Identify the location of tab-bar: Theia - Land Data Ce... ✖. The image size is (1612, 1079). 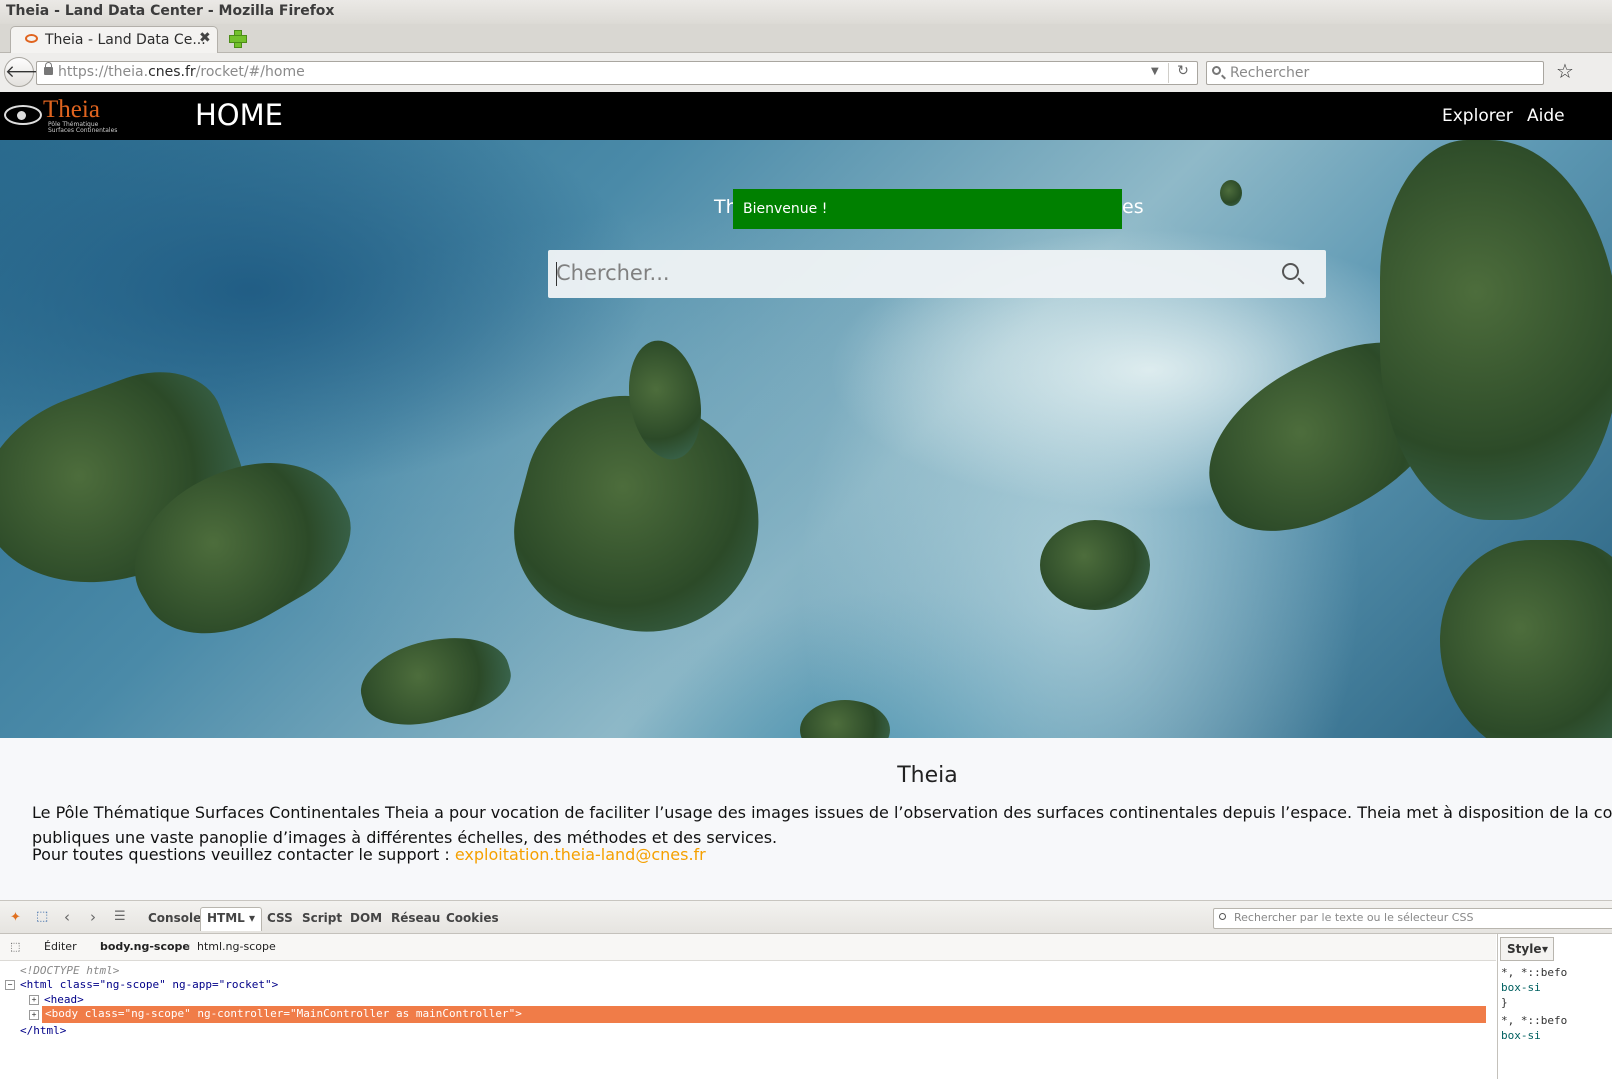
(806, 38).